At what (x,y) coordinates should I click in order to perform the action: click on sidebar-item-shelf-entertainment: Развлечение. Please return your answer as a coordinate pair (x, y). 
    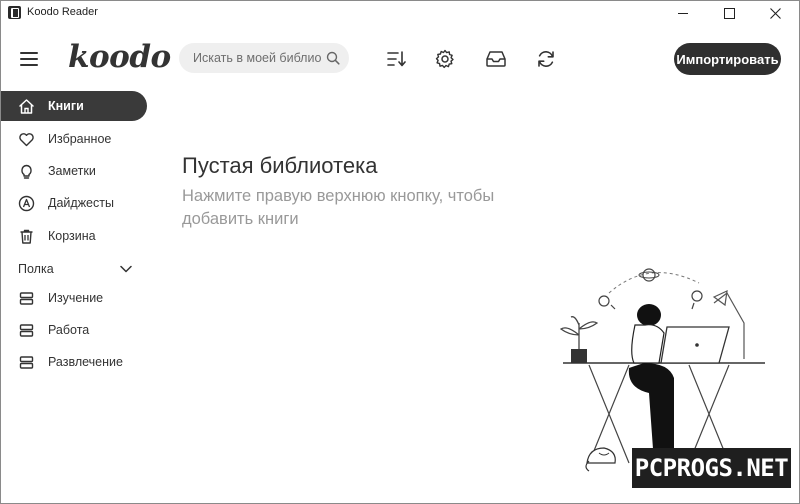
    Looking at the image, I should click on (74, 362).